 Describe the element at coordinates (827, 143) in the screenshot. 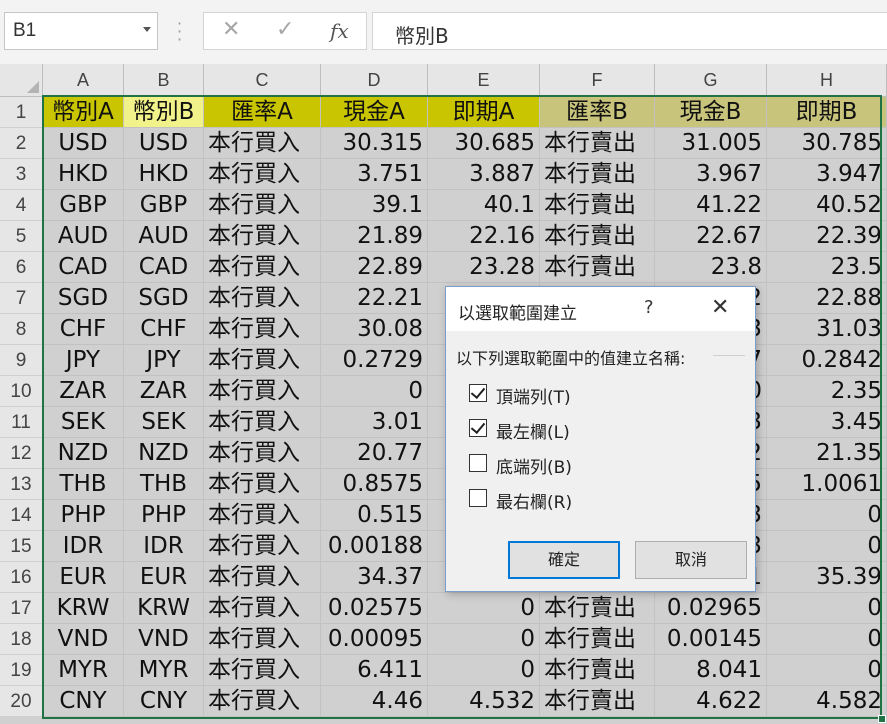

I see `table-cell: 30.785` at that location.